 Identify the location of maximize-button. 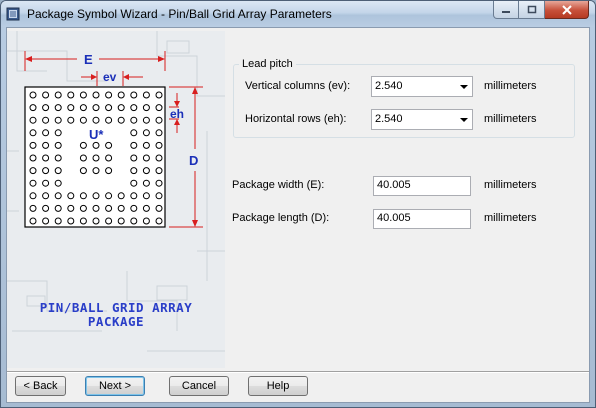
(532, 10).